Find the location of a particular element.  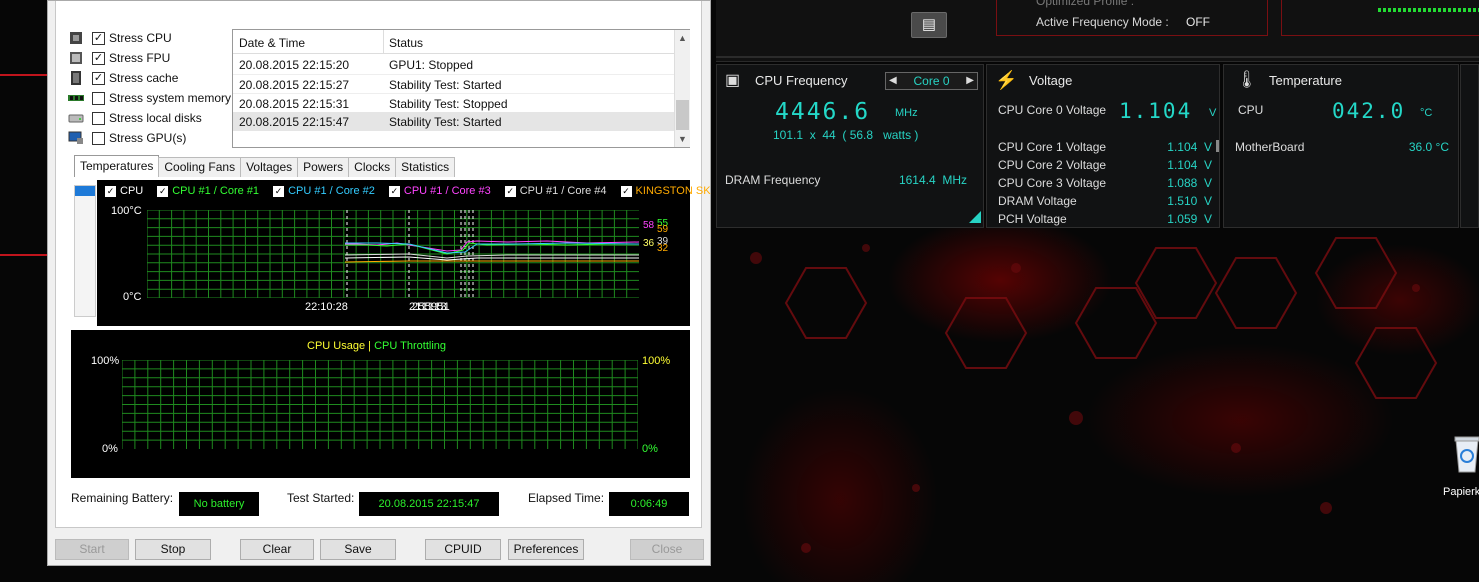

stress-option: Stress GPU(s) is located at coordinates (149, 138).